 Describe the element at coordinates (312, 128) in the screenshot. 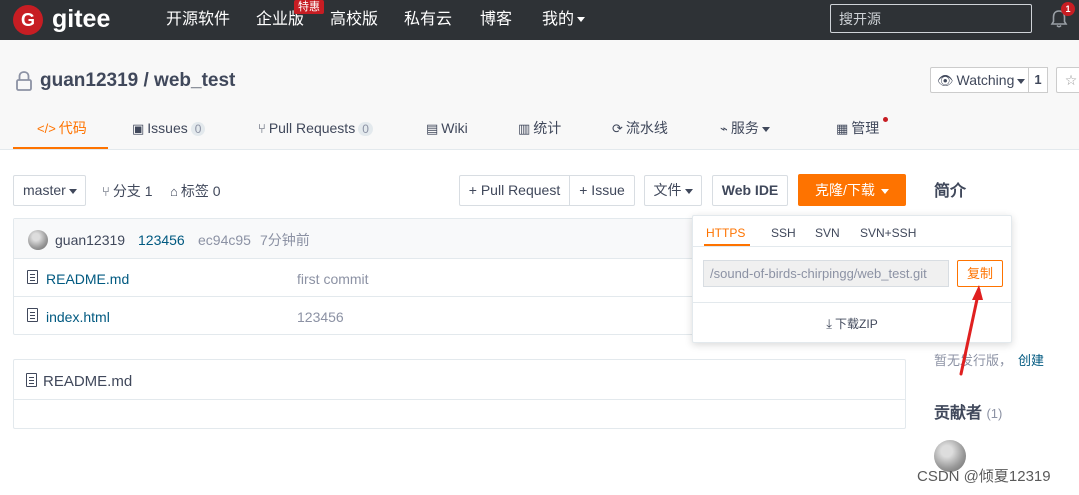

I see `tab-pull-requests-label: Pull Requests` at that location.